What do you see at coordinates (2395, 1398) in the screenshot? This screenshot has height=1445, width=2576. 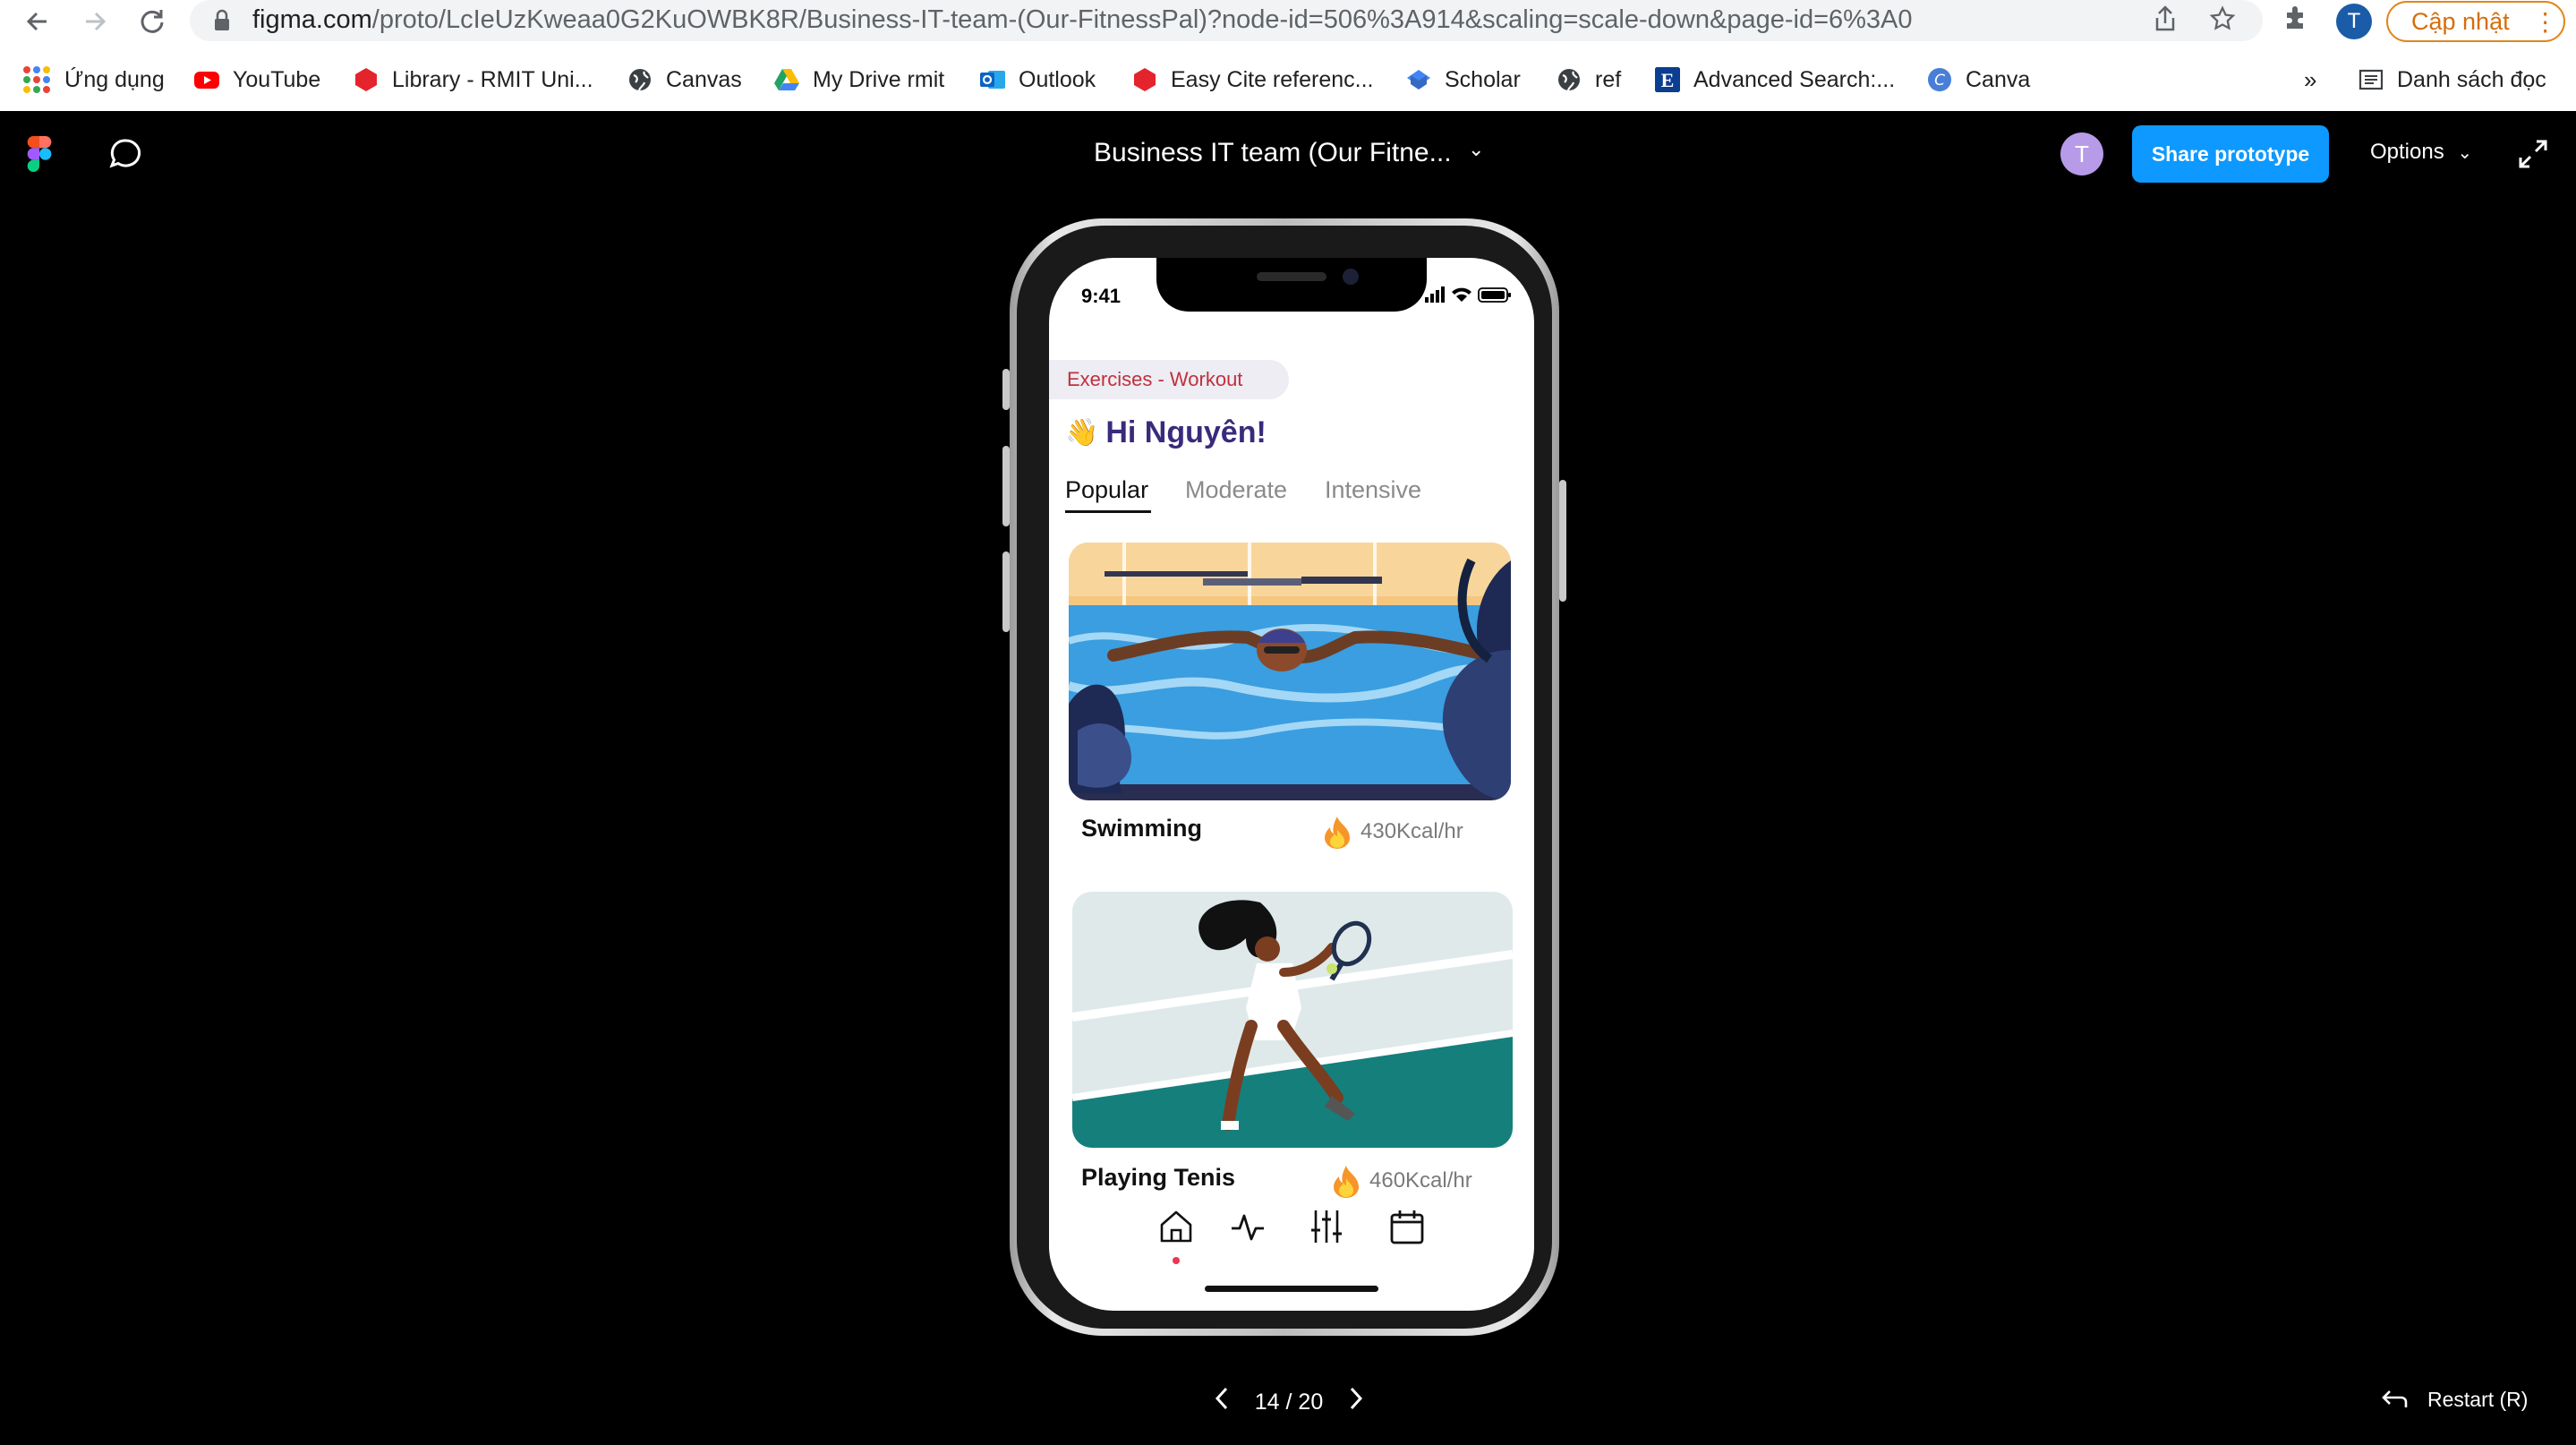 I see `restart-arrow-icon` at bounding box center [2395, 1398].